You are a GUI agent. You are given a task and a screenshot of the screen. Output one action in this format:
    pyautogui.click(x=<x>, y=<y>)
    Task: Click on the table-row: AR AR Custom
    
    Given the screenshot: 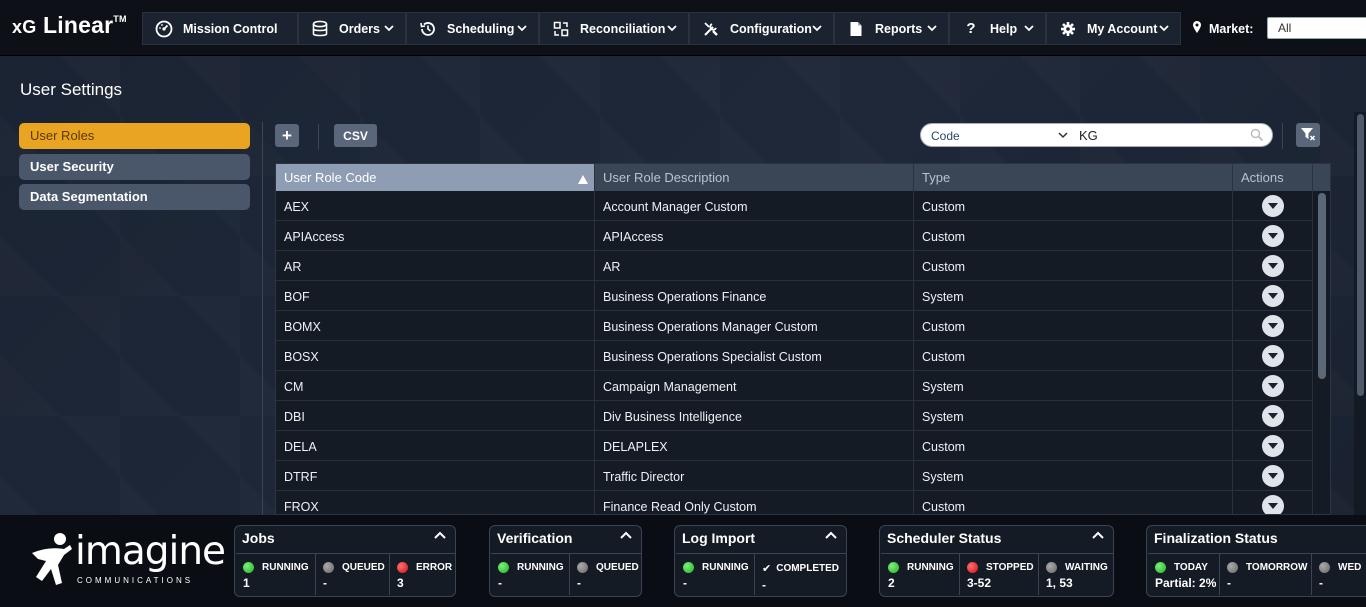 What is the action you would take?
    pyautogui.click(x=794, y=266)
    